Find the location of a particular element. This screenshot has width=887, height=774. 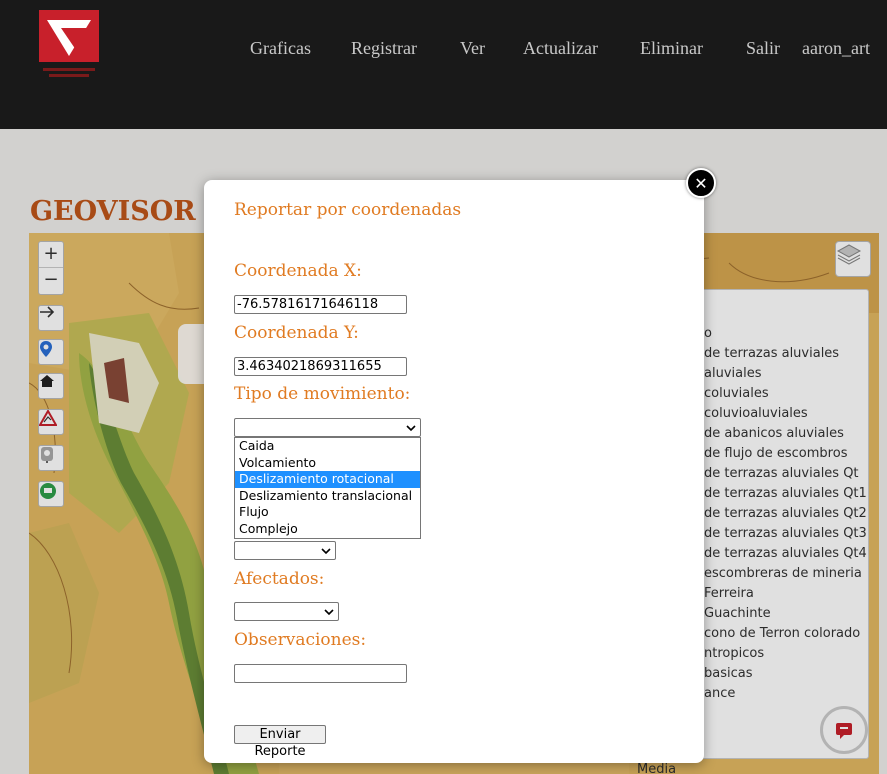

secondary-select is located at coordinates (285, 550).